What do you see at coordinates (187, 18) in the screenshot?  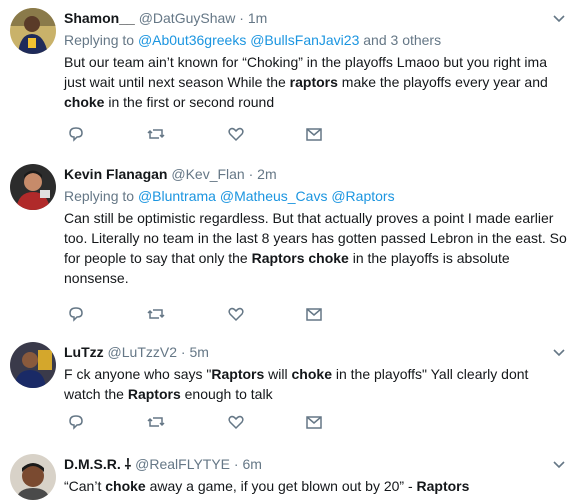 I see `user-handle: @DatGuyShaw` at bounding box center [187, 18].